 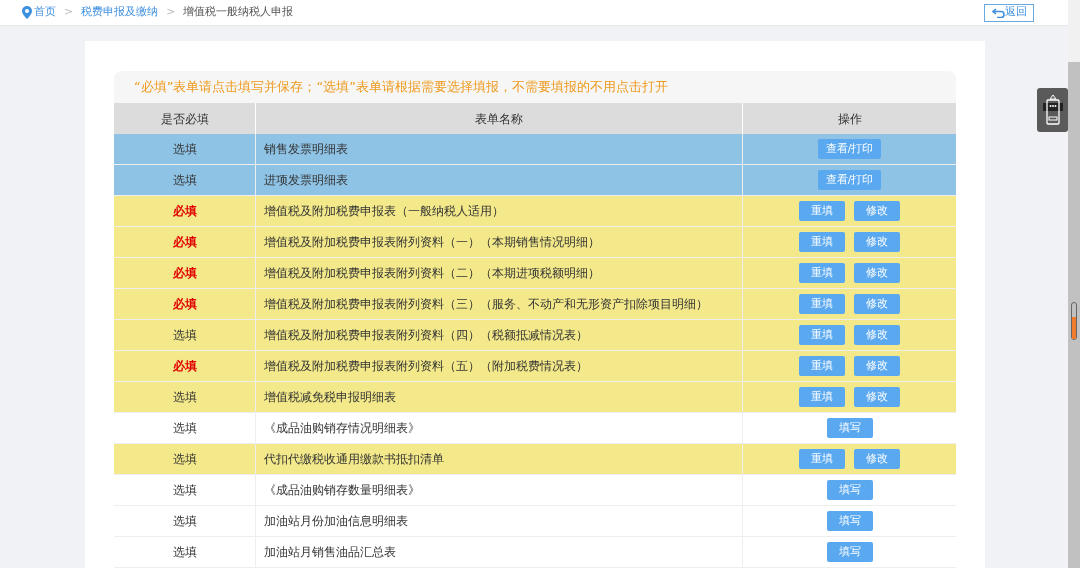 I want to click on breadcrumb-link: 首页, so click(x=45, y=12).